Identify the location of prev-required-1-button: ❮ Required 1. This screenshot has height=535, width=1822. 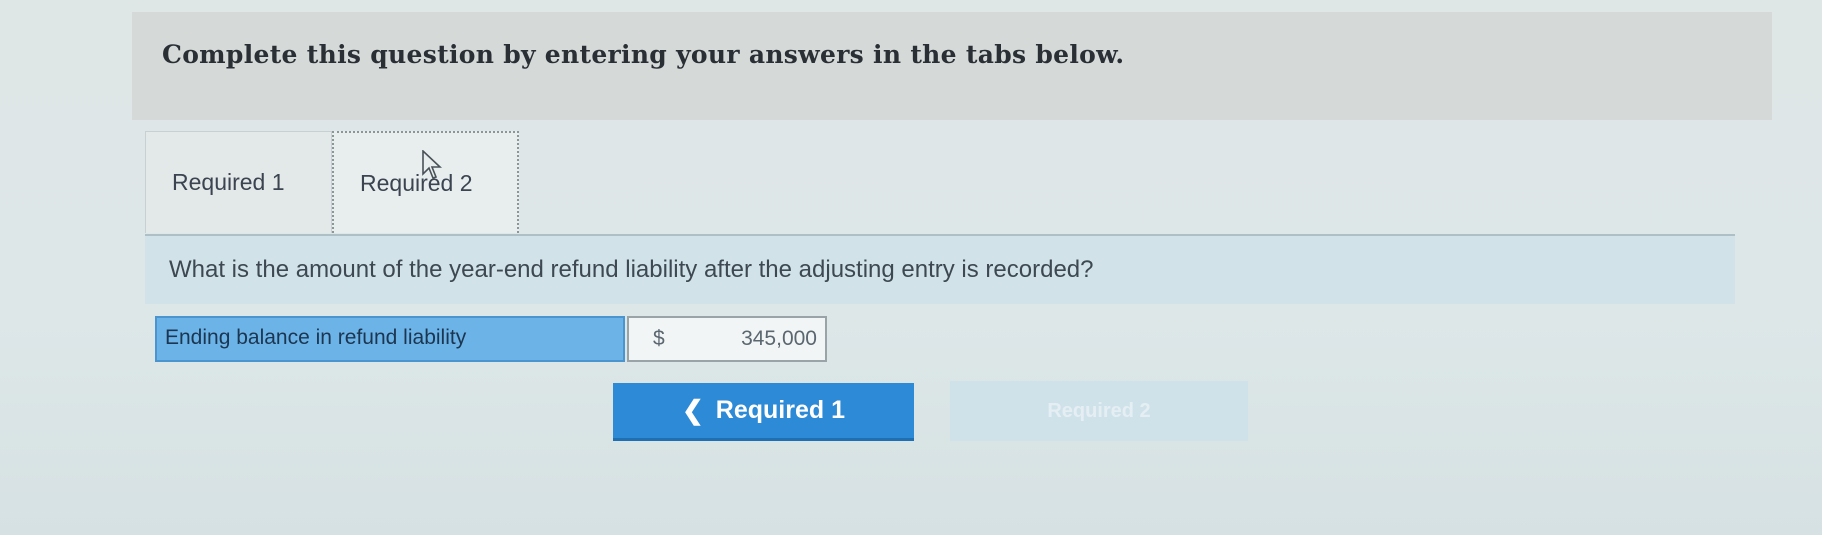
(763, 412).